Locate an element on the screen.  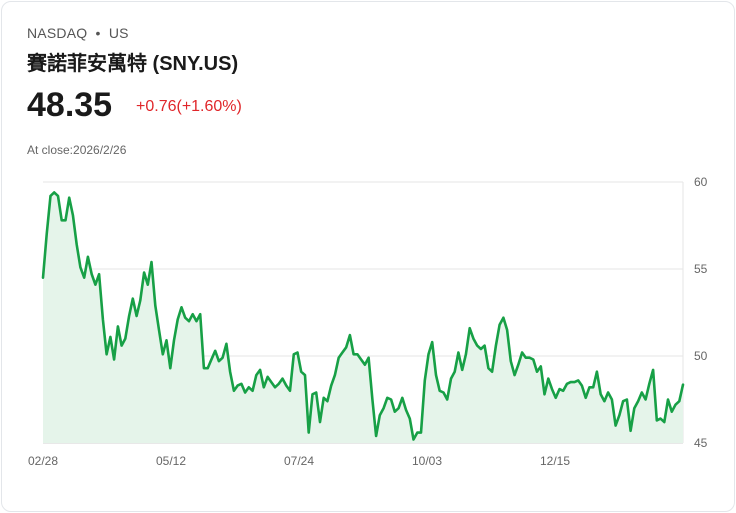
y-tick-label: 55 is located at coordinates (701, 269).